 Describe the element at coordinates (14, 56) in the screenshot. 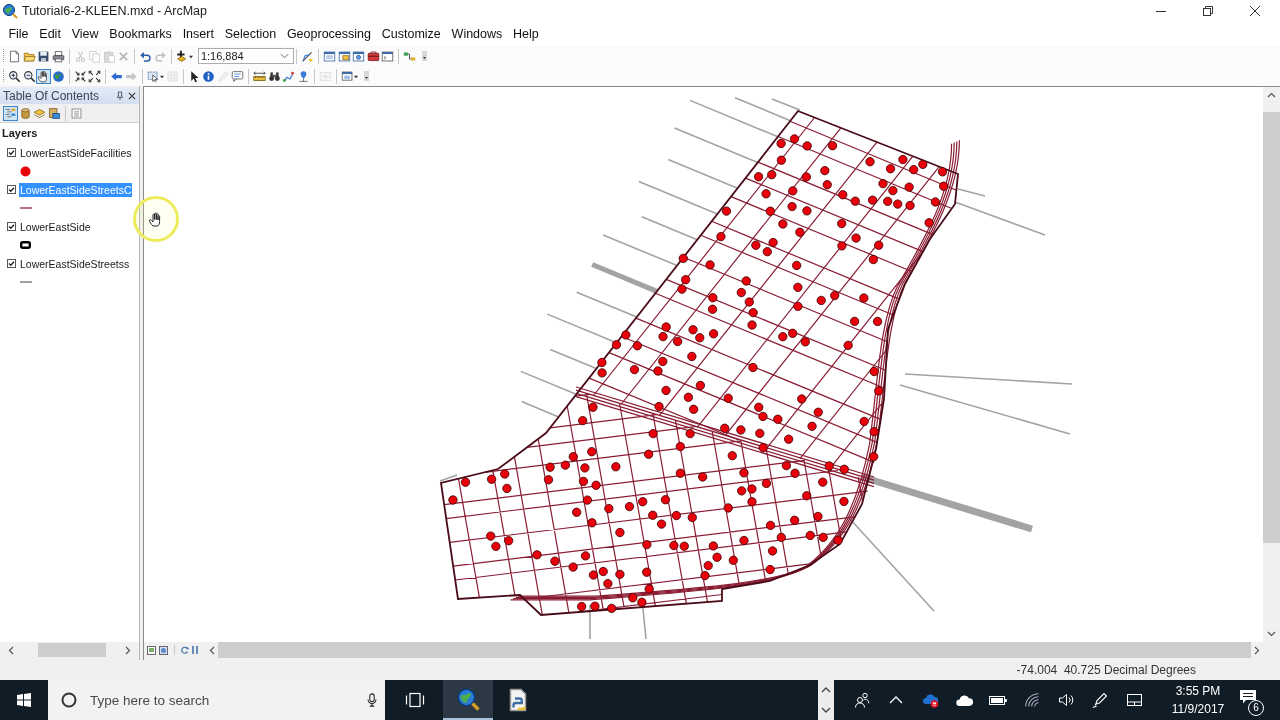

I see `new-document-icon` at that location.